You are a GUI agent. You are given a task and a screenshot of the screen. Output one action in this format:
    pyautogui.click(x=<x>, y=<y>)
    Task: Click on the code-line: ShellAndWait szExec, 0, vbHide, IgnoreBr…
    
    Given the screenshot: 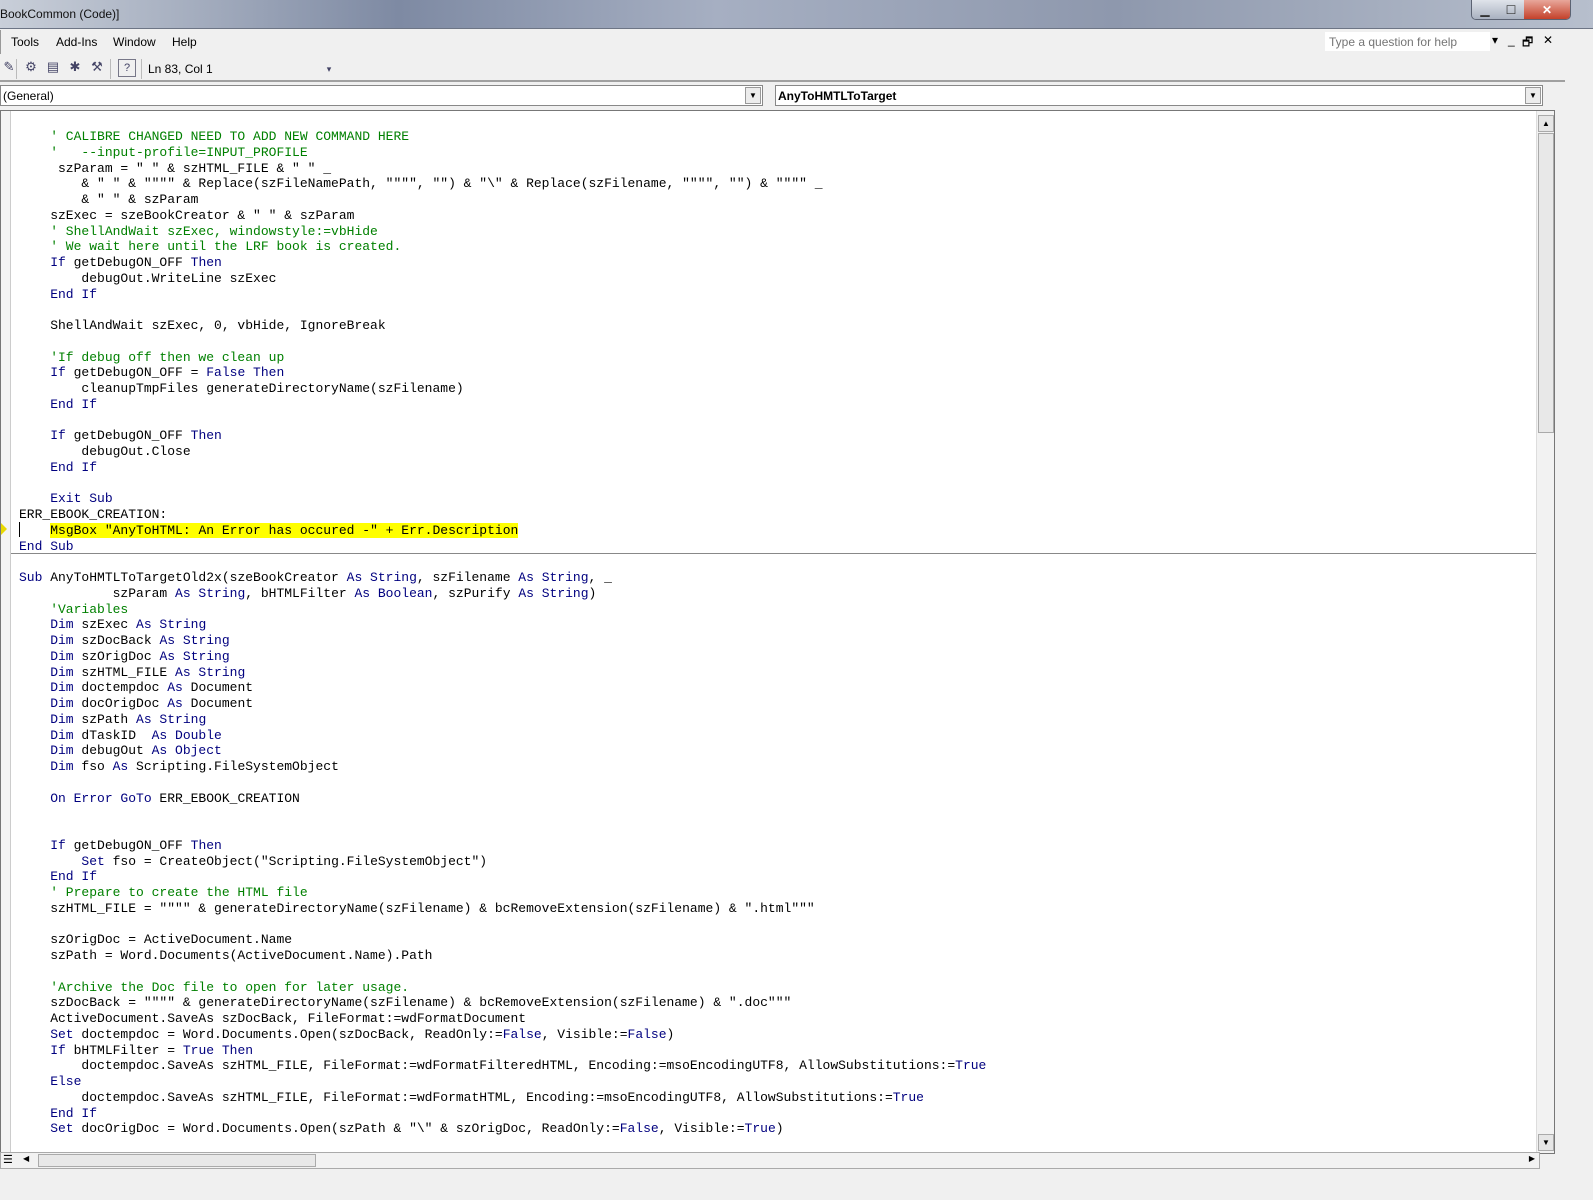 What is the action you would take?
    pyautogui.click(x=502, y=326)
    